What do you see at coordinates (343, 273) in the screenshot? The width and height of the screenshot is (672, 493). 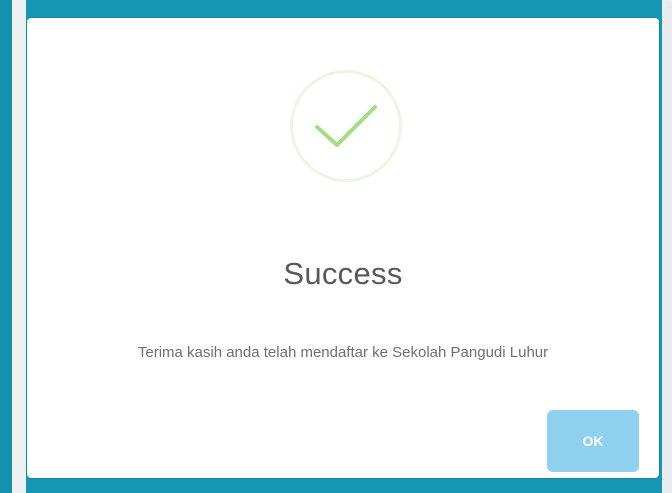 I see `dialog-title: Success` at bounding box center [343, 273].